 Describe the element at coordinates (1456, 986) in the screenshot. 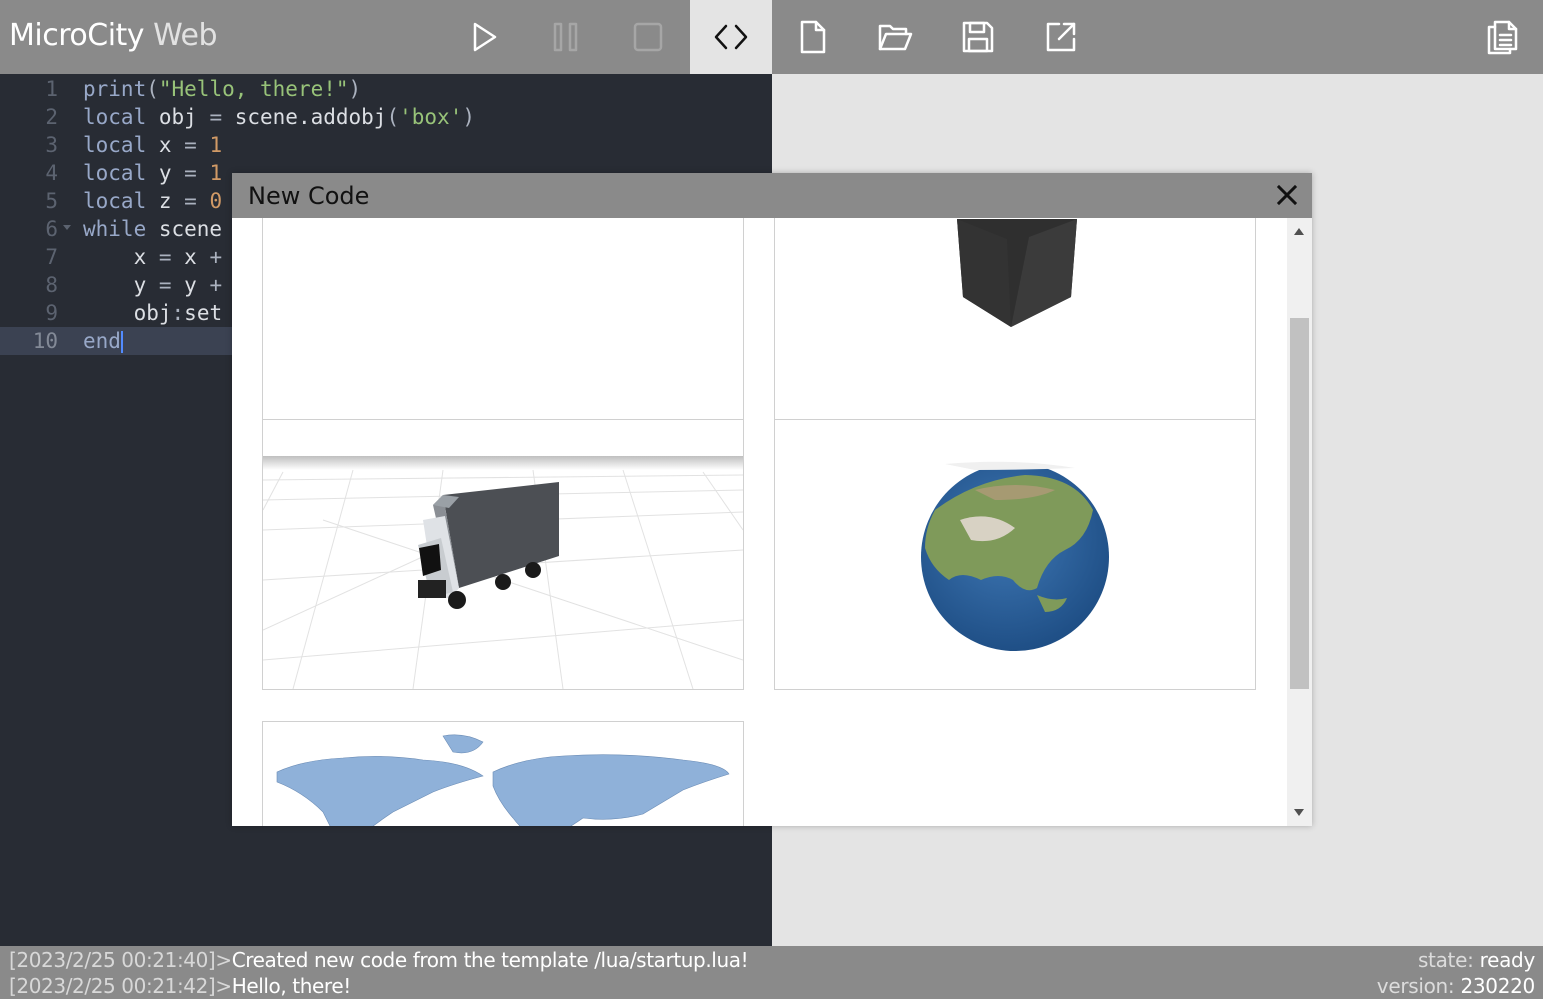

I see `version-indicator: version: 230220` at that location.